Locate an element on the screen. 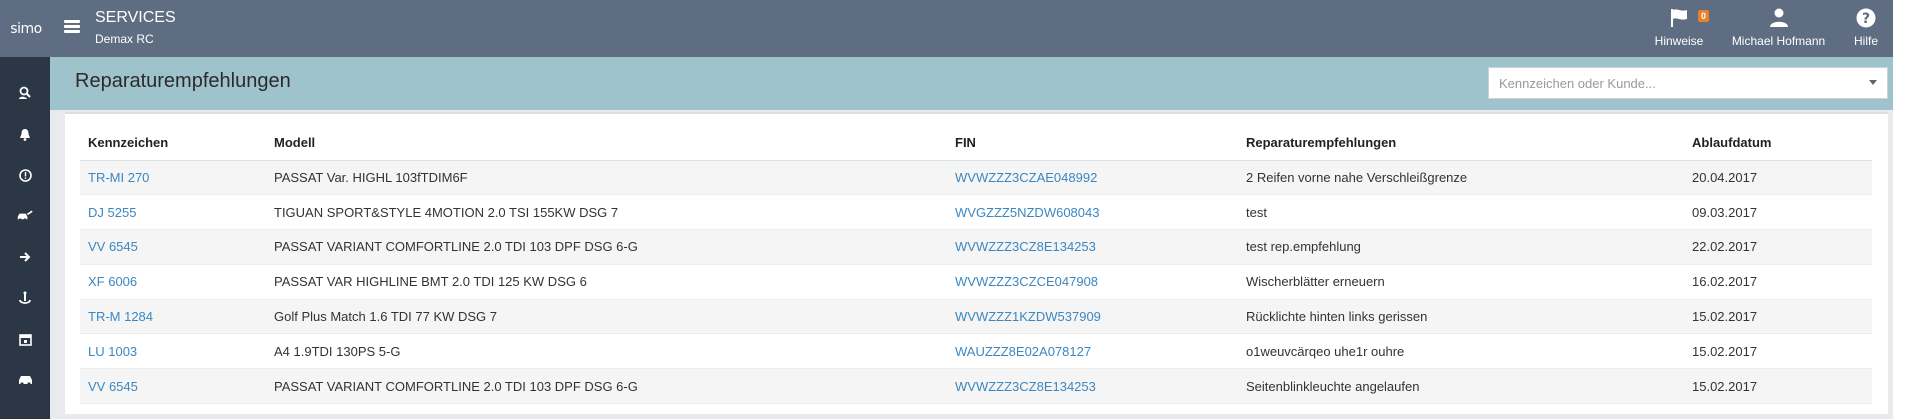  fin-link: WVGZZZ5NZDW608043 is located at coordinates (1027, 212).